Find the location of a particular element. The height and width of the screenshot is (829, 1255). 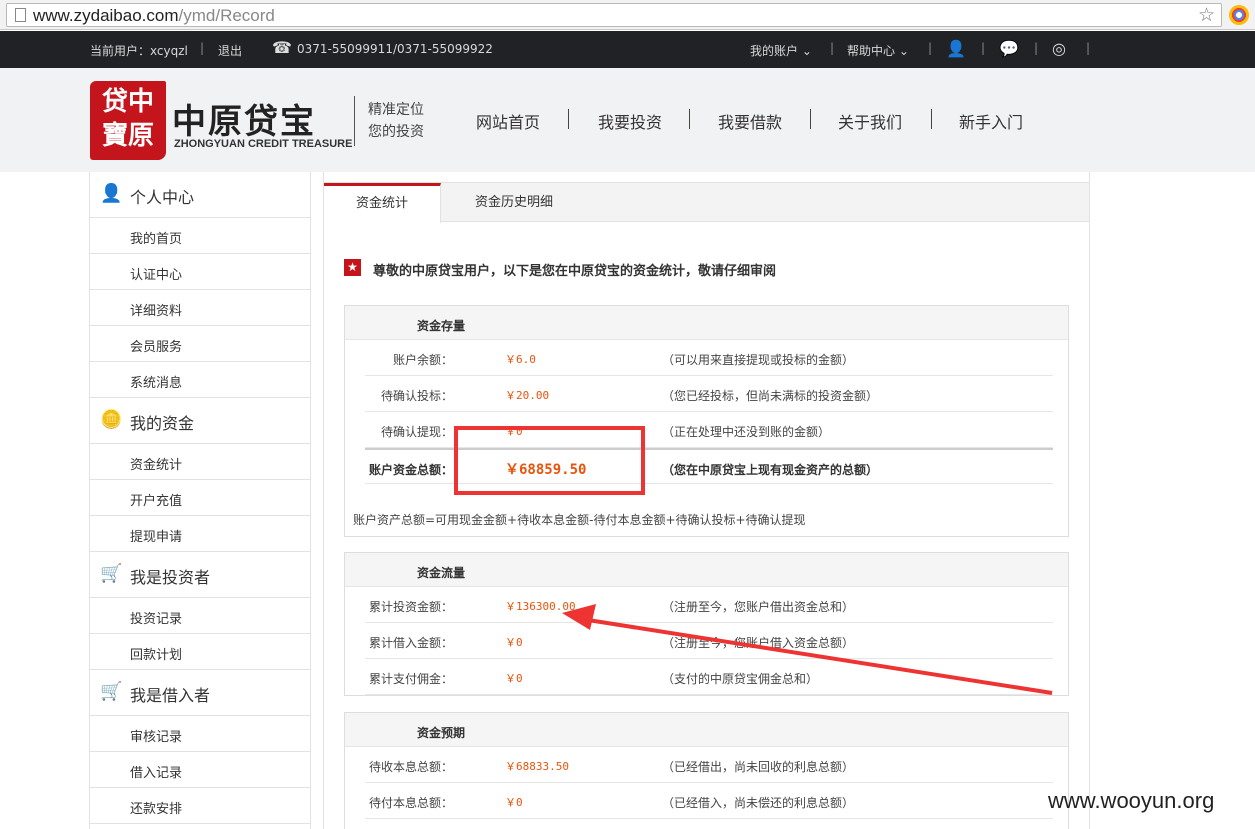

table-row: 账户余额： ￥6.0 （可以用来直接提现或投标的金额） is located at coordinates (709, 358).